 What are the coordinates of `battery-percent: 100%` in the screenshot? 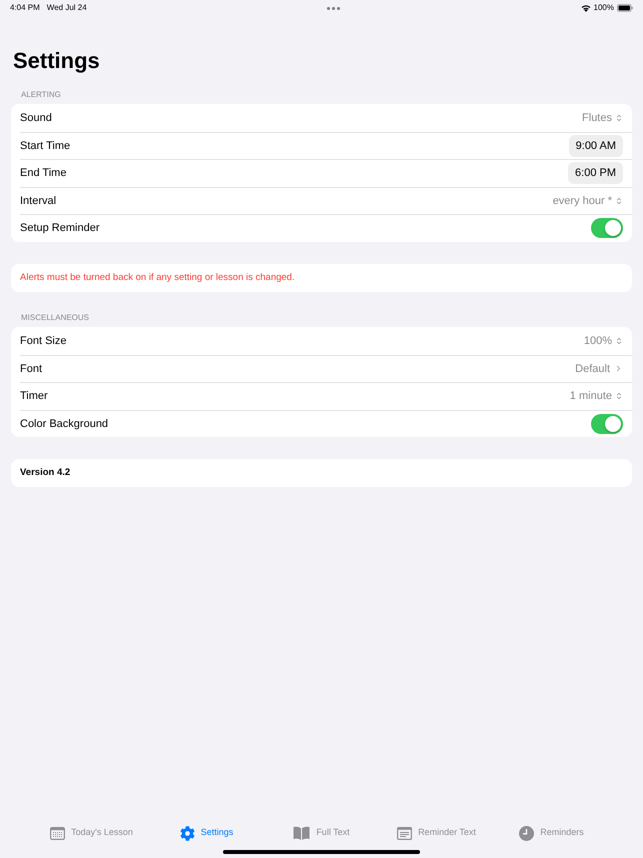 It's located at (604, 8).